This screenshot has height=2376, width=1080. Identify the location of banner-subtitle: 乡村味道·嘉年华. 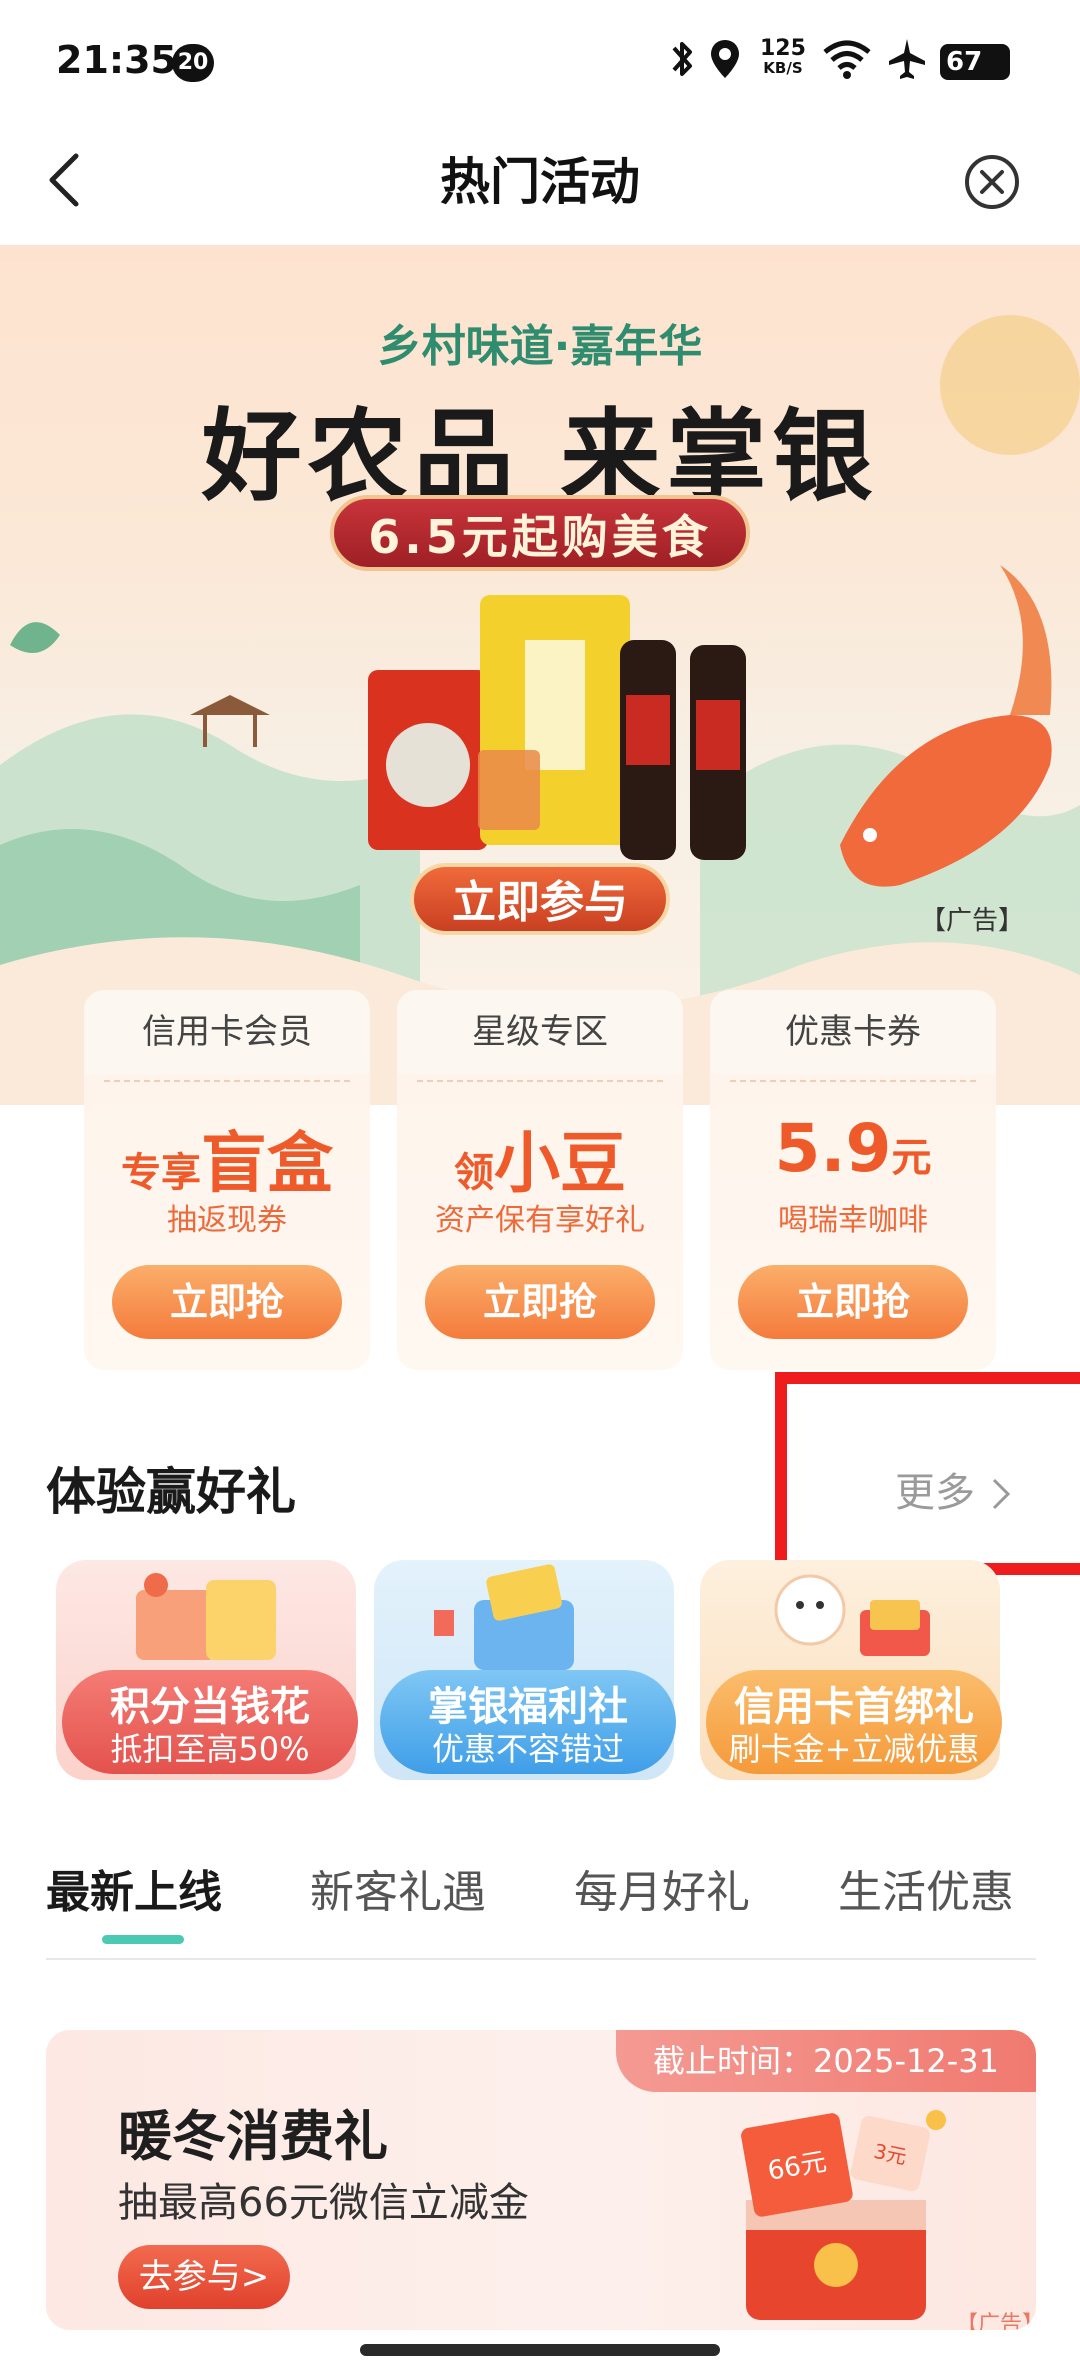
(540, 346).